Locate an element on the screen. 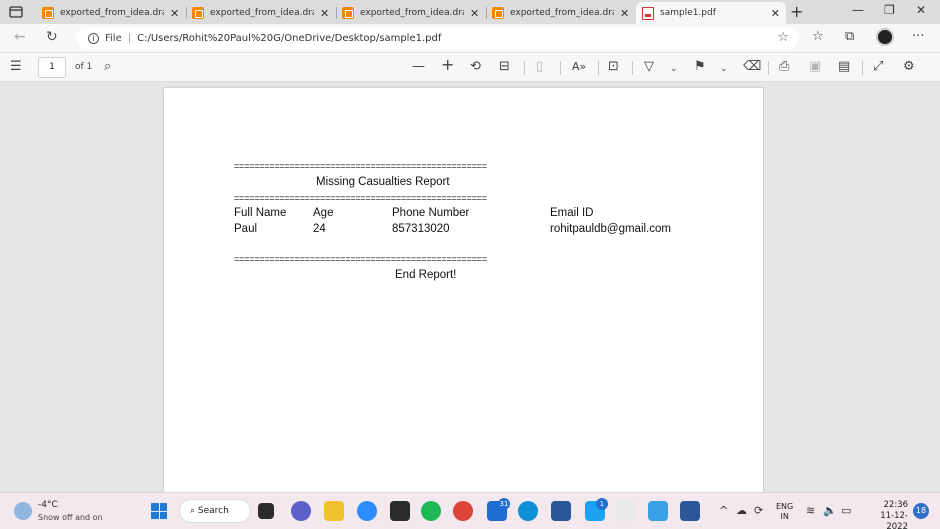 The height and width of the screenshot is (529, 940). teams-chat-icon is located at coordinates (301, 511).